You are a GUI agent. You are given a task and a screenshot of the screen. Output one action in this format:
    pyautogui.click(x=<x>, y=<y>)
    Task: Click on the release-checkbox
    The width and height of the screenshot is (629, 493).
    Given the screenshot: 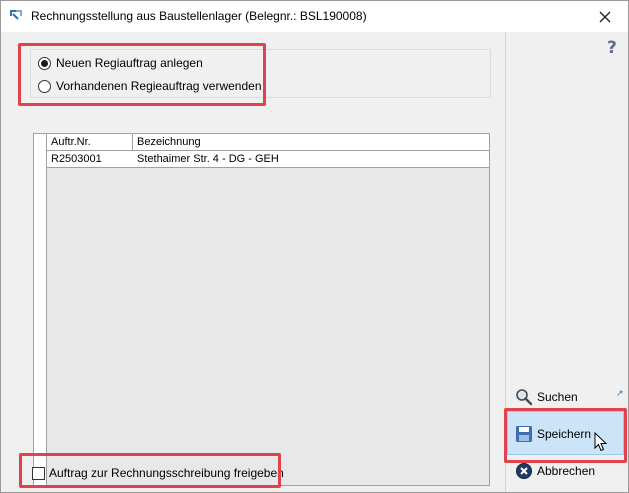 What is the action you would take?
    pyautogui.click(x=38, y=473)
    